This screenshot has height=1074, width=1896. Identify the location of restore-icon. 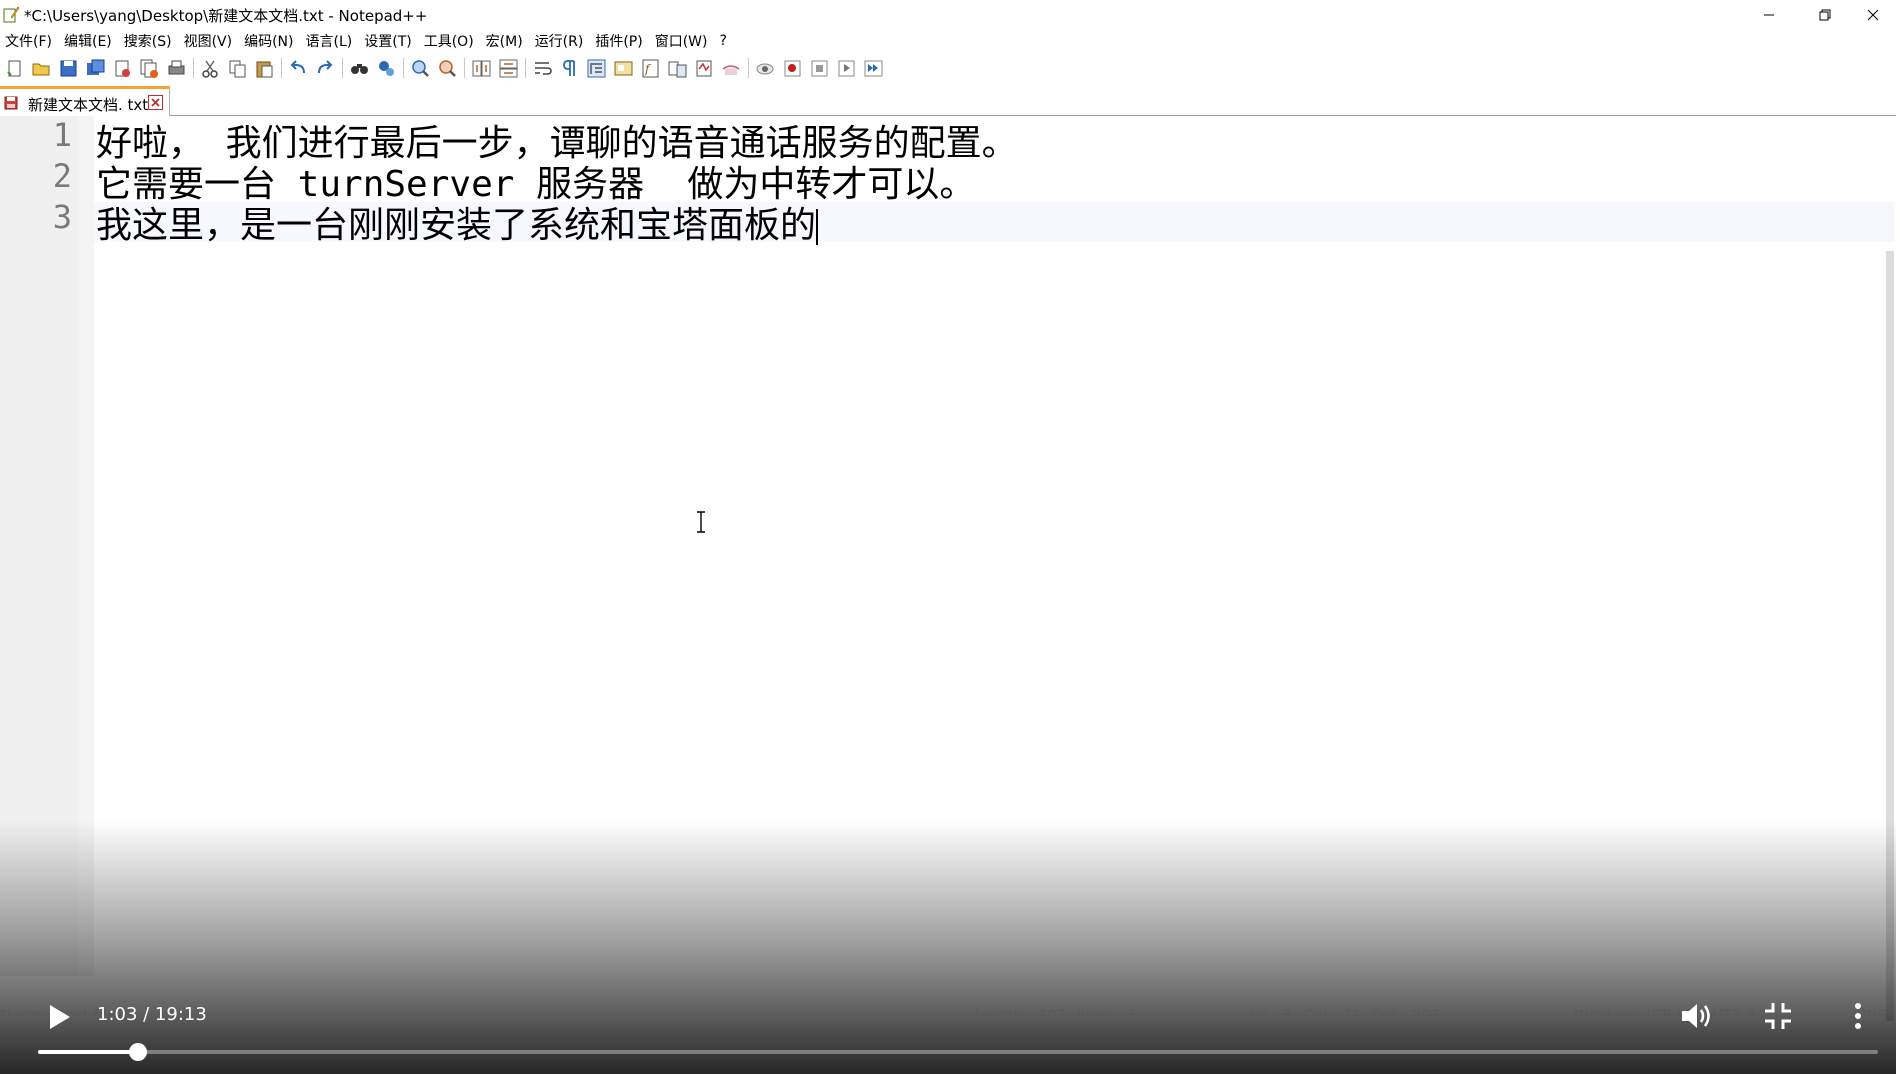
(1825, 15).